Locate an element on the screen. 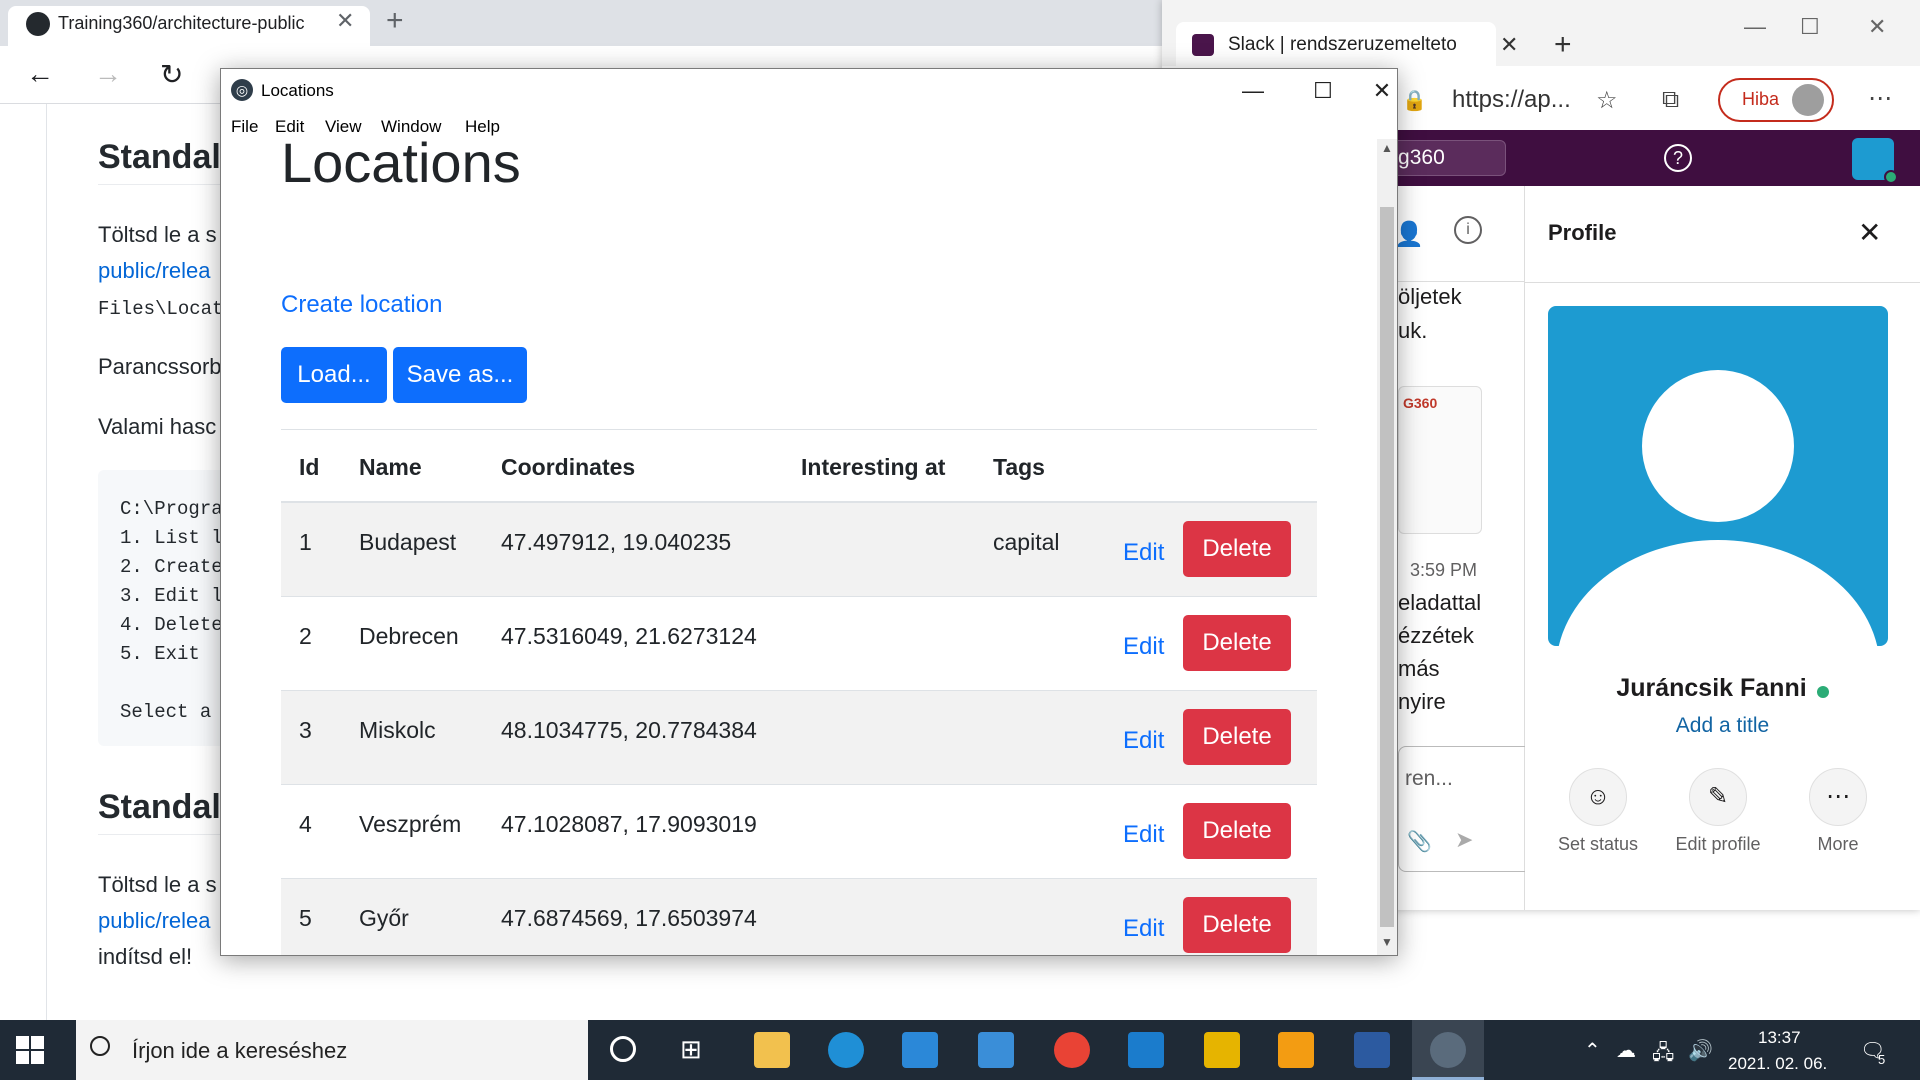 The image size is (1920, 1080). section-heading: Standal is located at coordinates (159, 807).